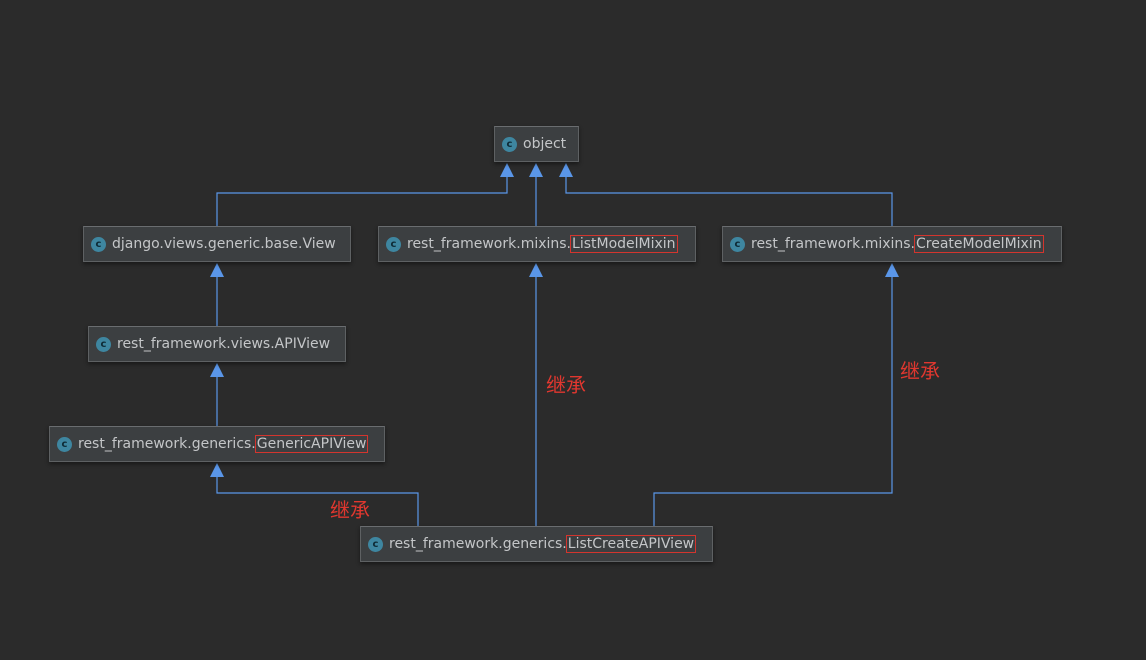  Describe the element at coordinates (224, 244) in the screenshot. I see `node-label: django.views.generic.base.View` at that location.